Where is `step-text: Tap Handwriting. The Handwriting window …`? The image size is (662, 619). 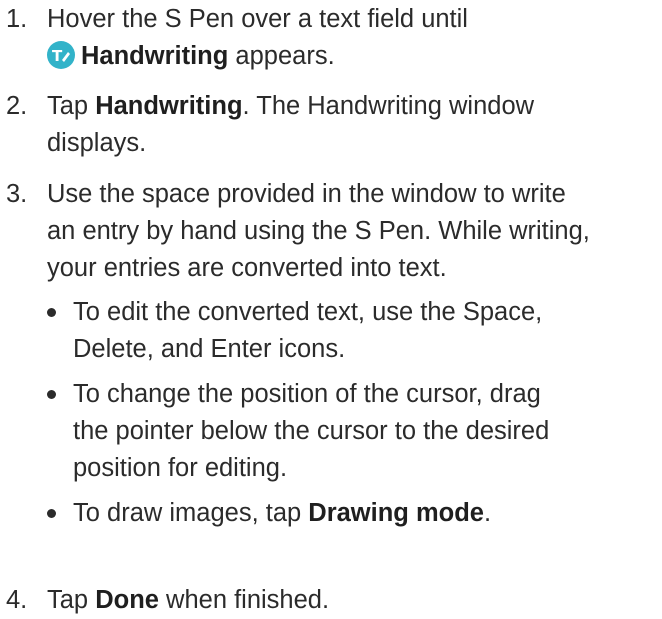
step-text: Tap Handwriting. The Handwriting window … is located at coordinates (353, 125).